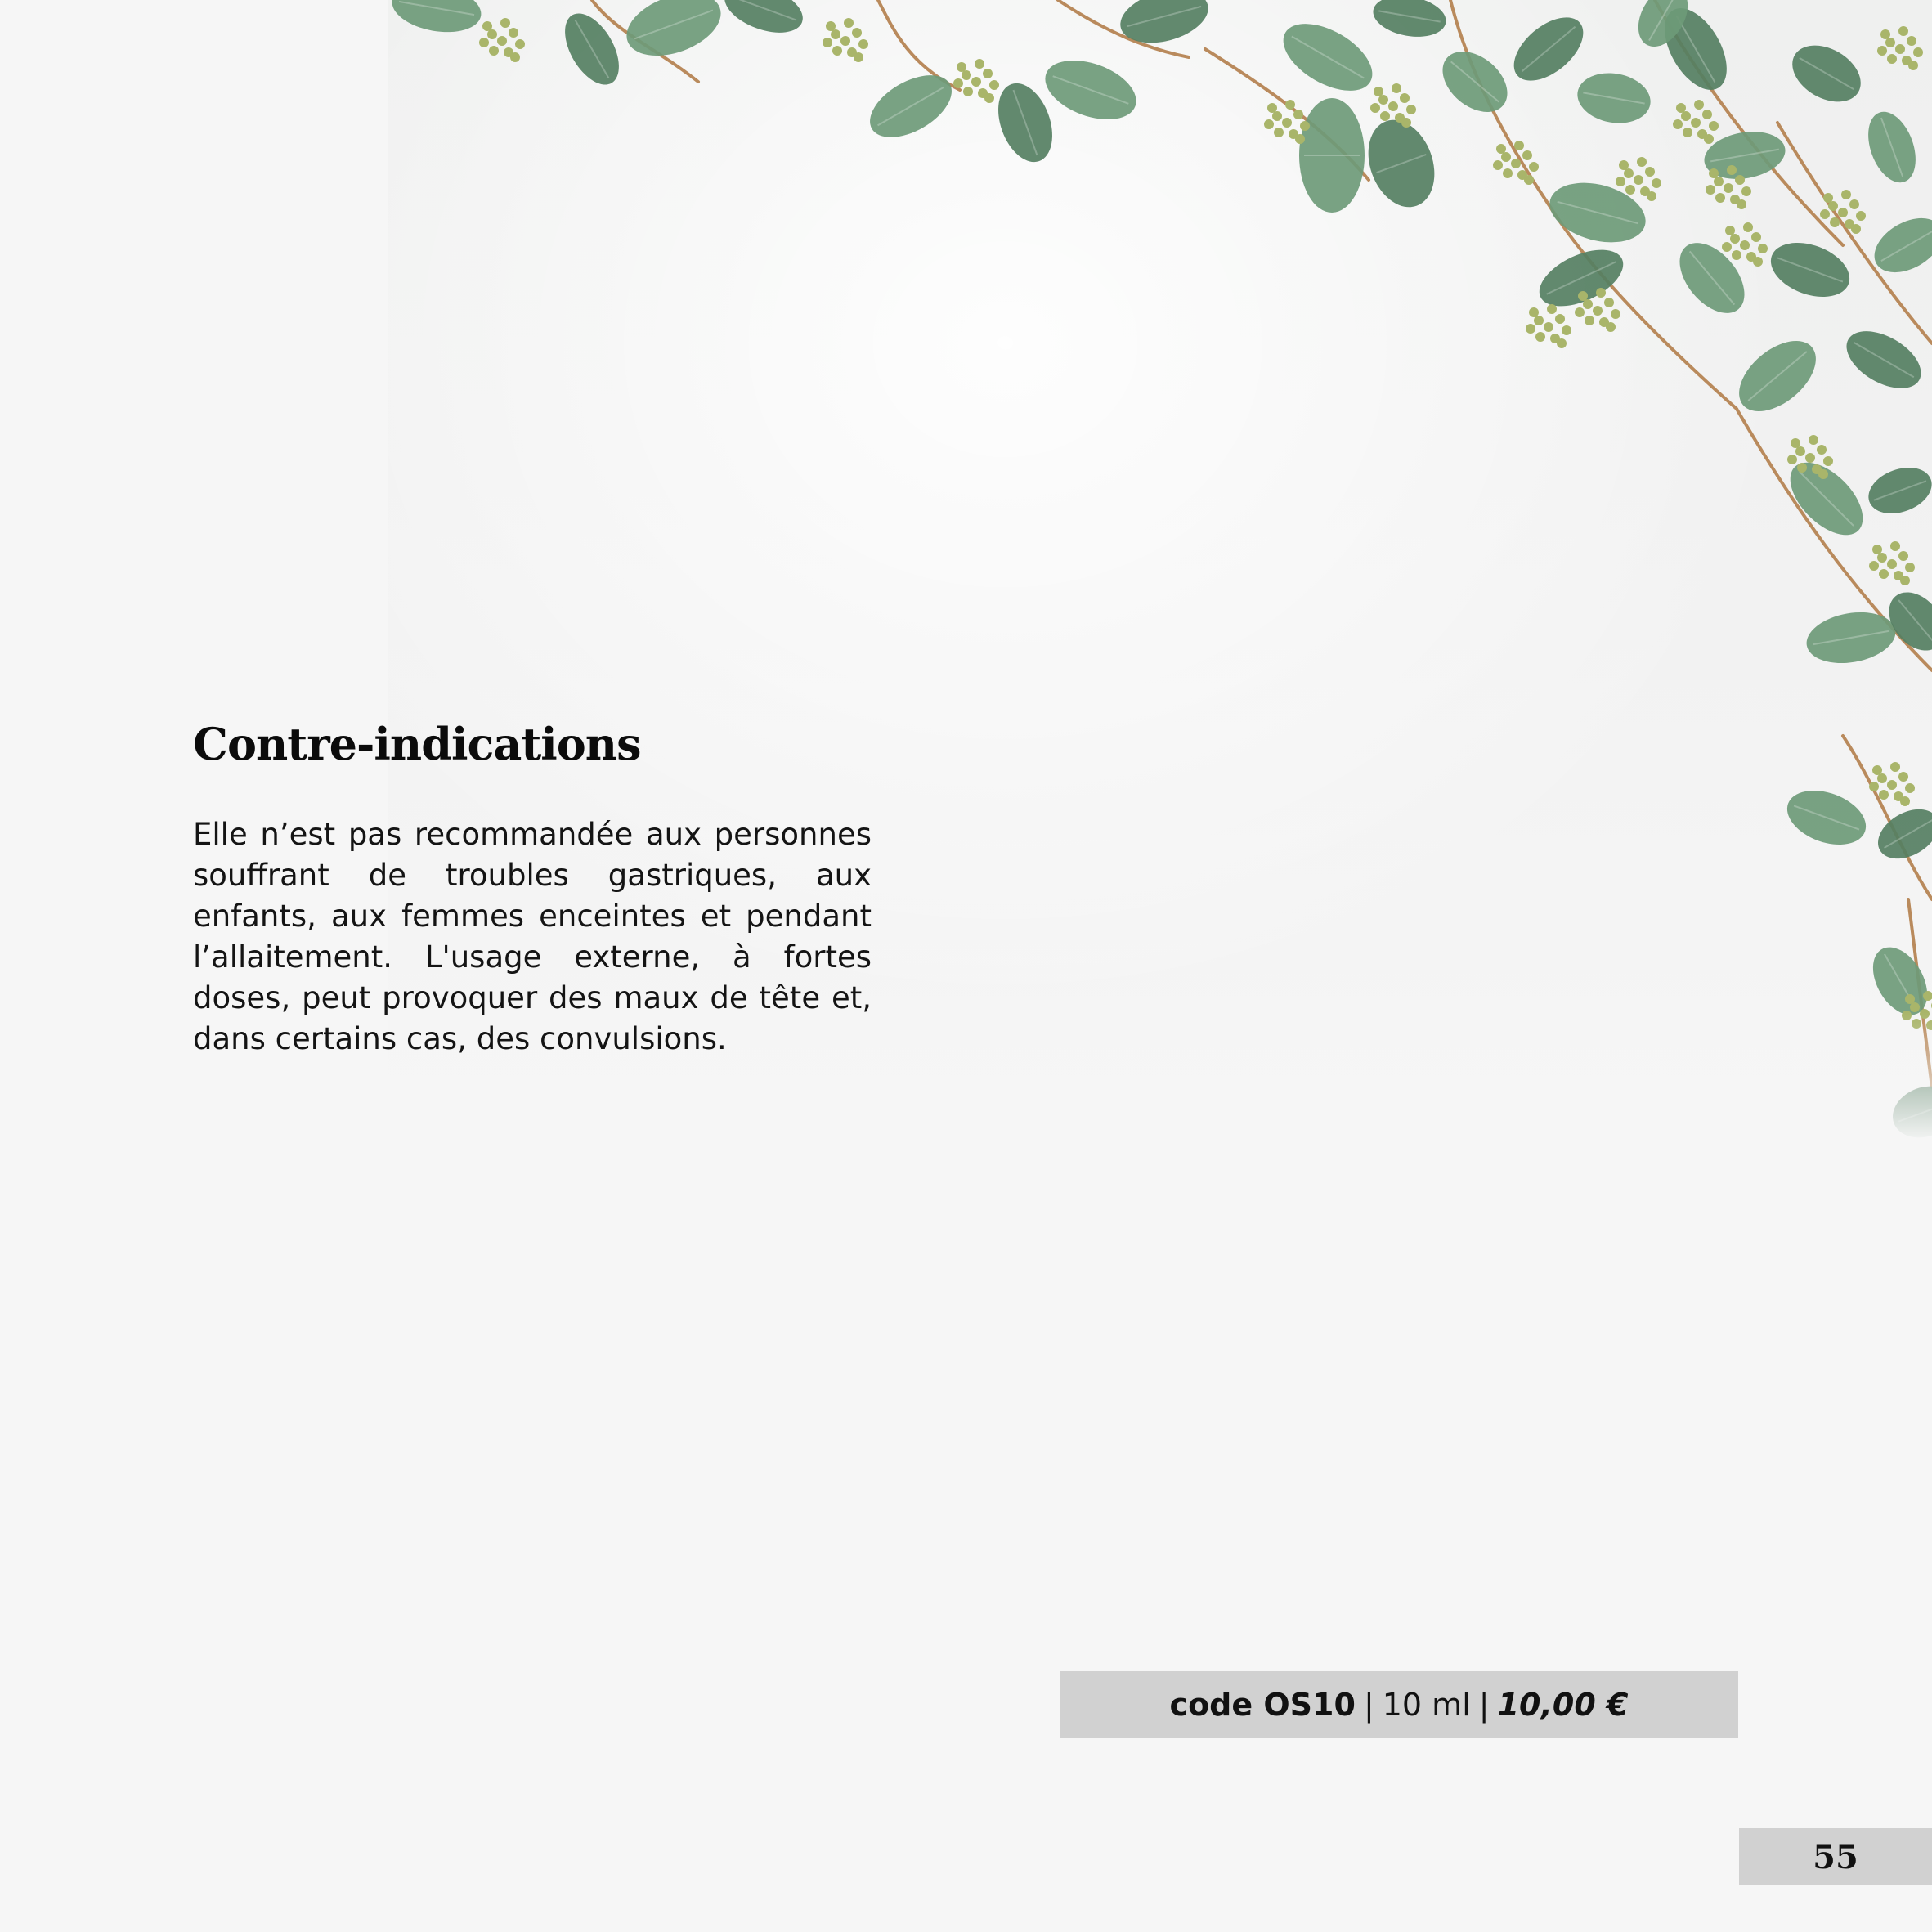  I want to click on page-number: 55, so click(1835, 1856).